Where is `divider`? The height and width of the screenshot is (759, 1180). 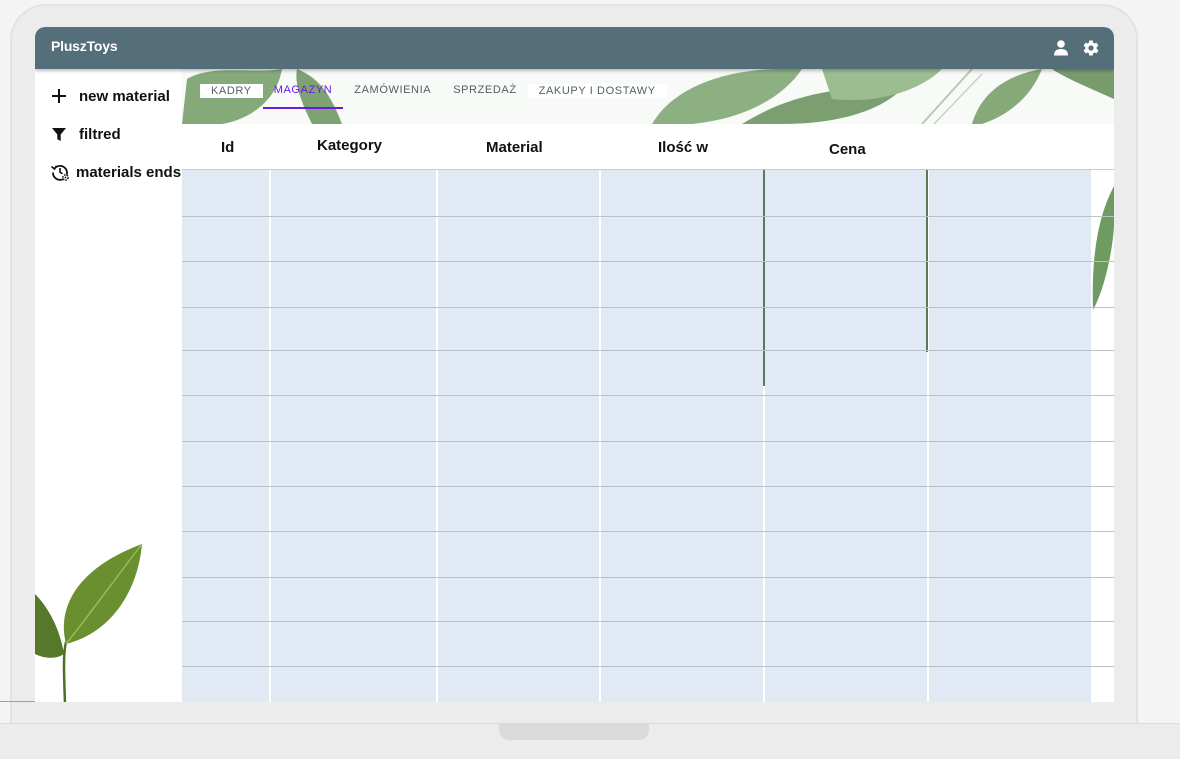 divider is located at coordinates (764, 278).